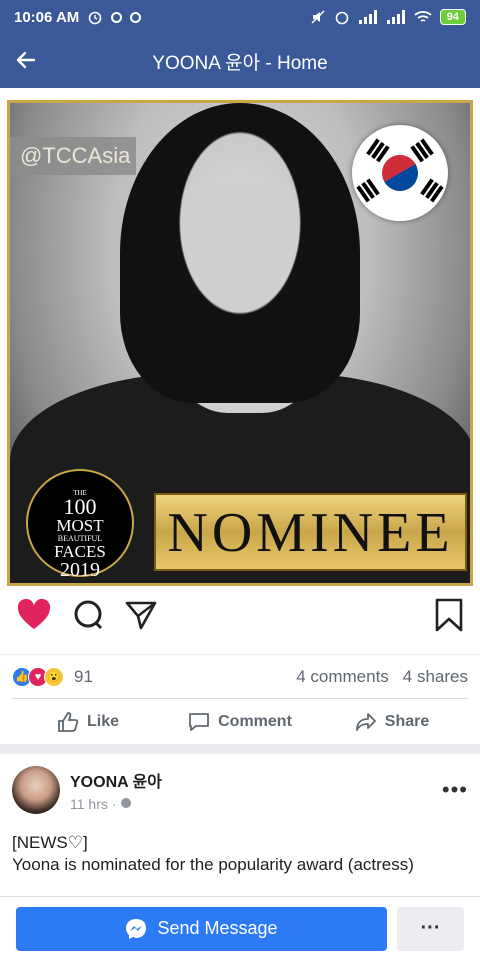  I want to click on like-label: Like, so click(102, 721).